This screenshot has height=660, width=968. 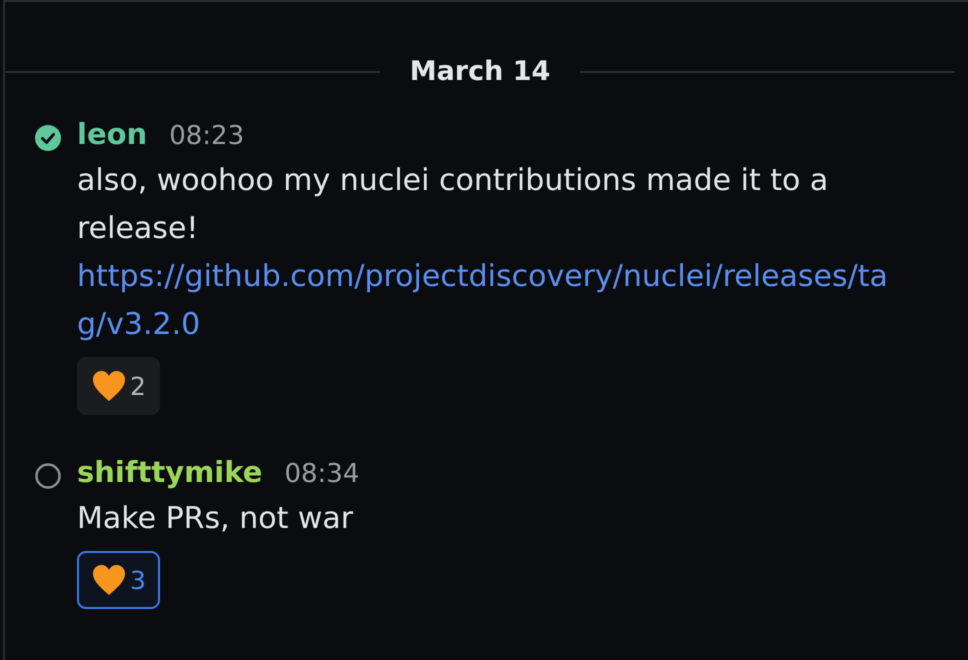 I want to click on message-link: https://github.com/projectdiscovery/nuclei/releases/tag/v3.2.0, so click(x=492, y=301).